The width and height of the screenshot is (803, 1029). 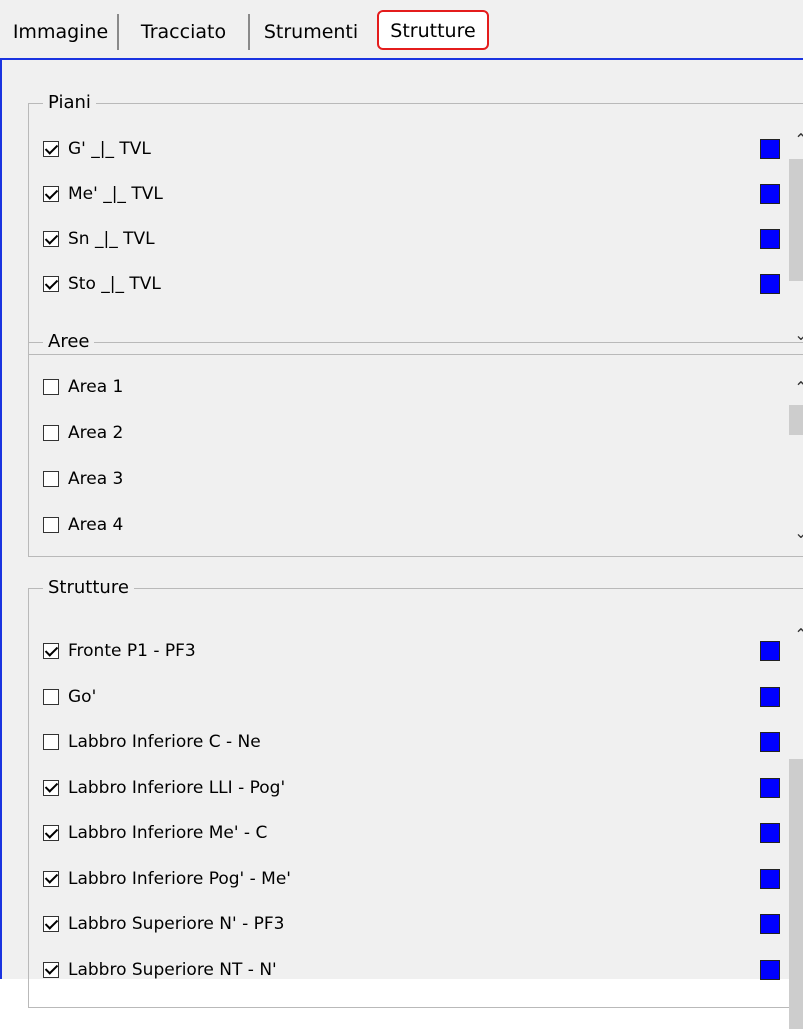 What do you see at coordinates (96, 525) in the screenshot?
I see `item-label: Area 4` at bounding box center [96, 525].